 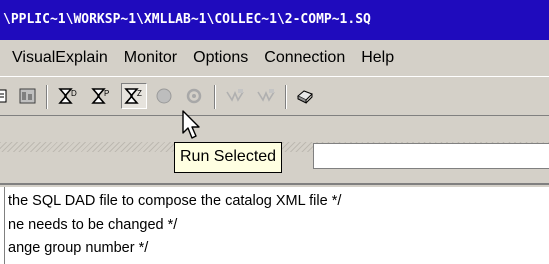 I want to click on editor-line: ange group number */, so click(x=78, y=248).